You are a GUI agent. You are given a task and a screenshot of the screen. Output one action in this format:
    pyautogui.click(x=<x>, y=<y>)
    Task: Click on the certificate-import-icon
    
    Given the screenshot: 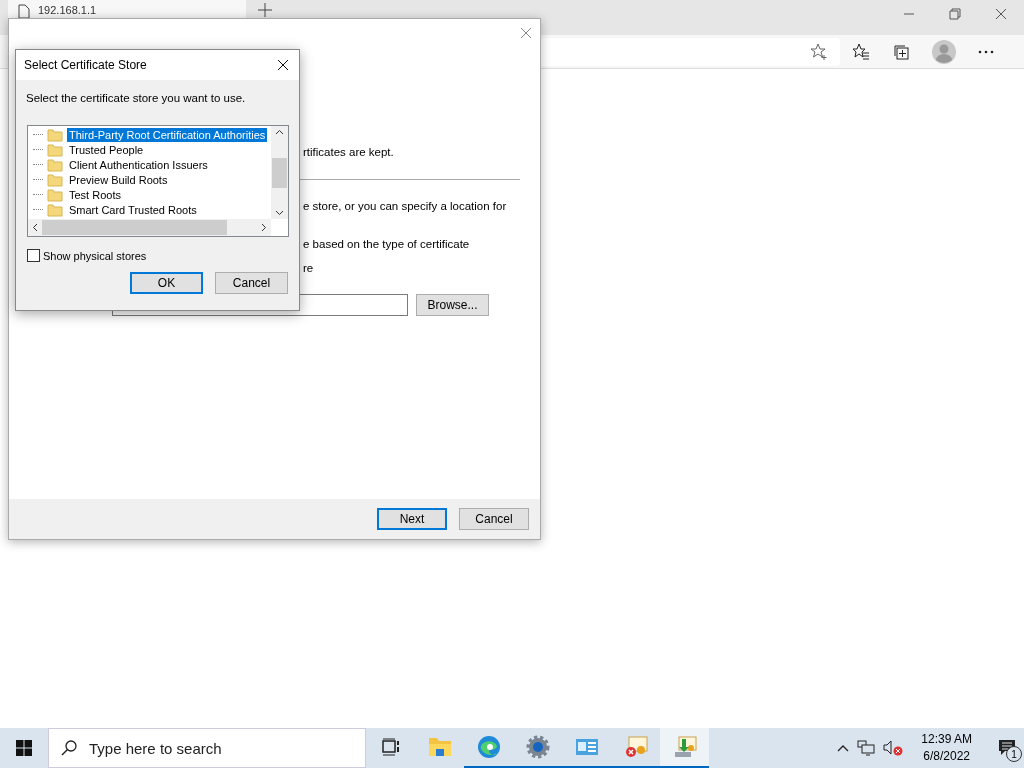 What is the action you would take?
    pyautogui.click(x=684, y=747)
    